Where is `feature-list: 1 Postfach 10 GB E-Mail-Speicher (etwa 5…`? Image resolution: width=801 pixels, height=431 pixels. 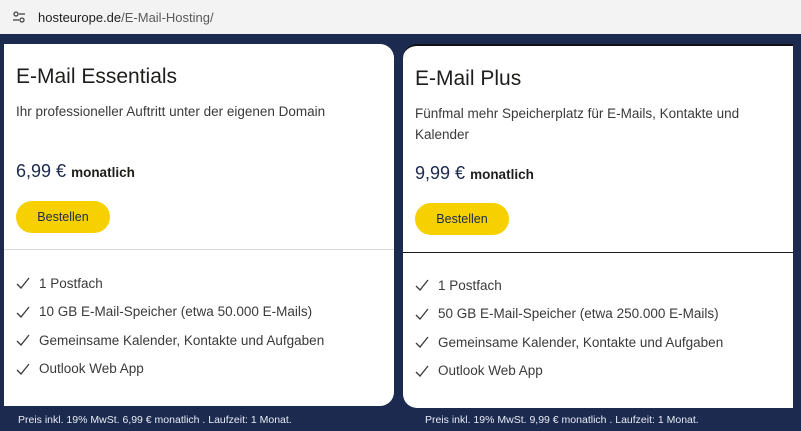
feature-list: 1 Postfach 10 GB E-Mail-Speicher (etwa 5… is located at coordinates (169, 326).